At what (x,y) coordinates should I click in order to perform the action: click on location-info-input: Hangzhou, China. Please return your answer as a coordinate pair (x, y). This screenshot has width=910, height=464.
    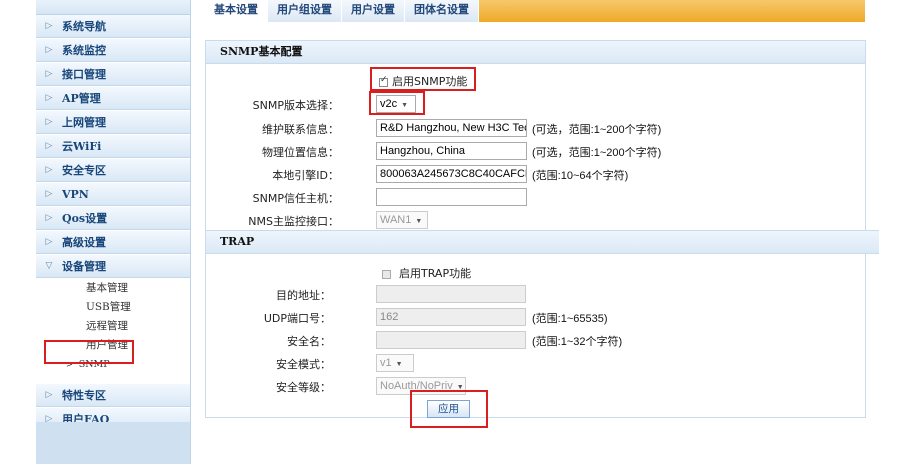
    Looking at the image, I should click on (451, 151).